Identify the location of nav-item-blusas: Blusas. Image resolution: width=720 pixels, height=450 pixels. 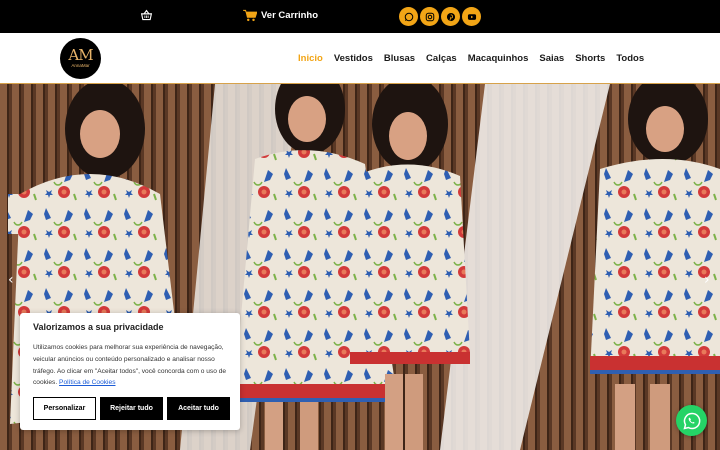
(399, 58).